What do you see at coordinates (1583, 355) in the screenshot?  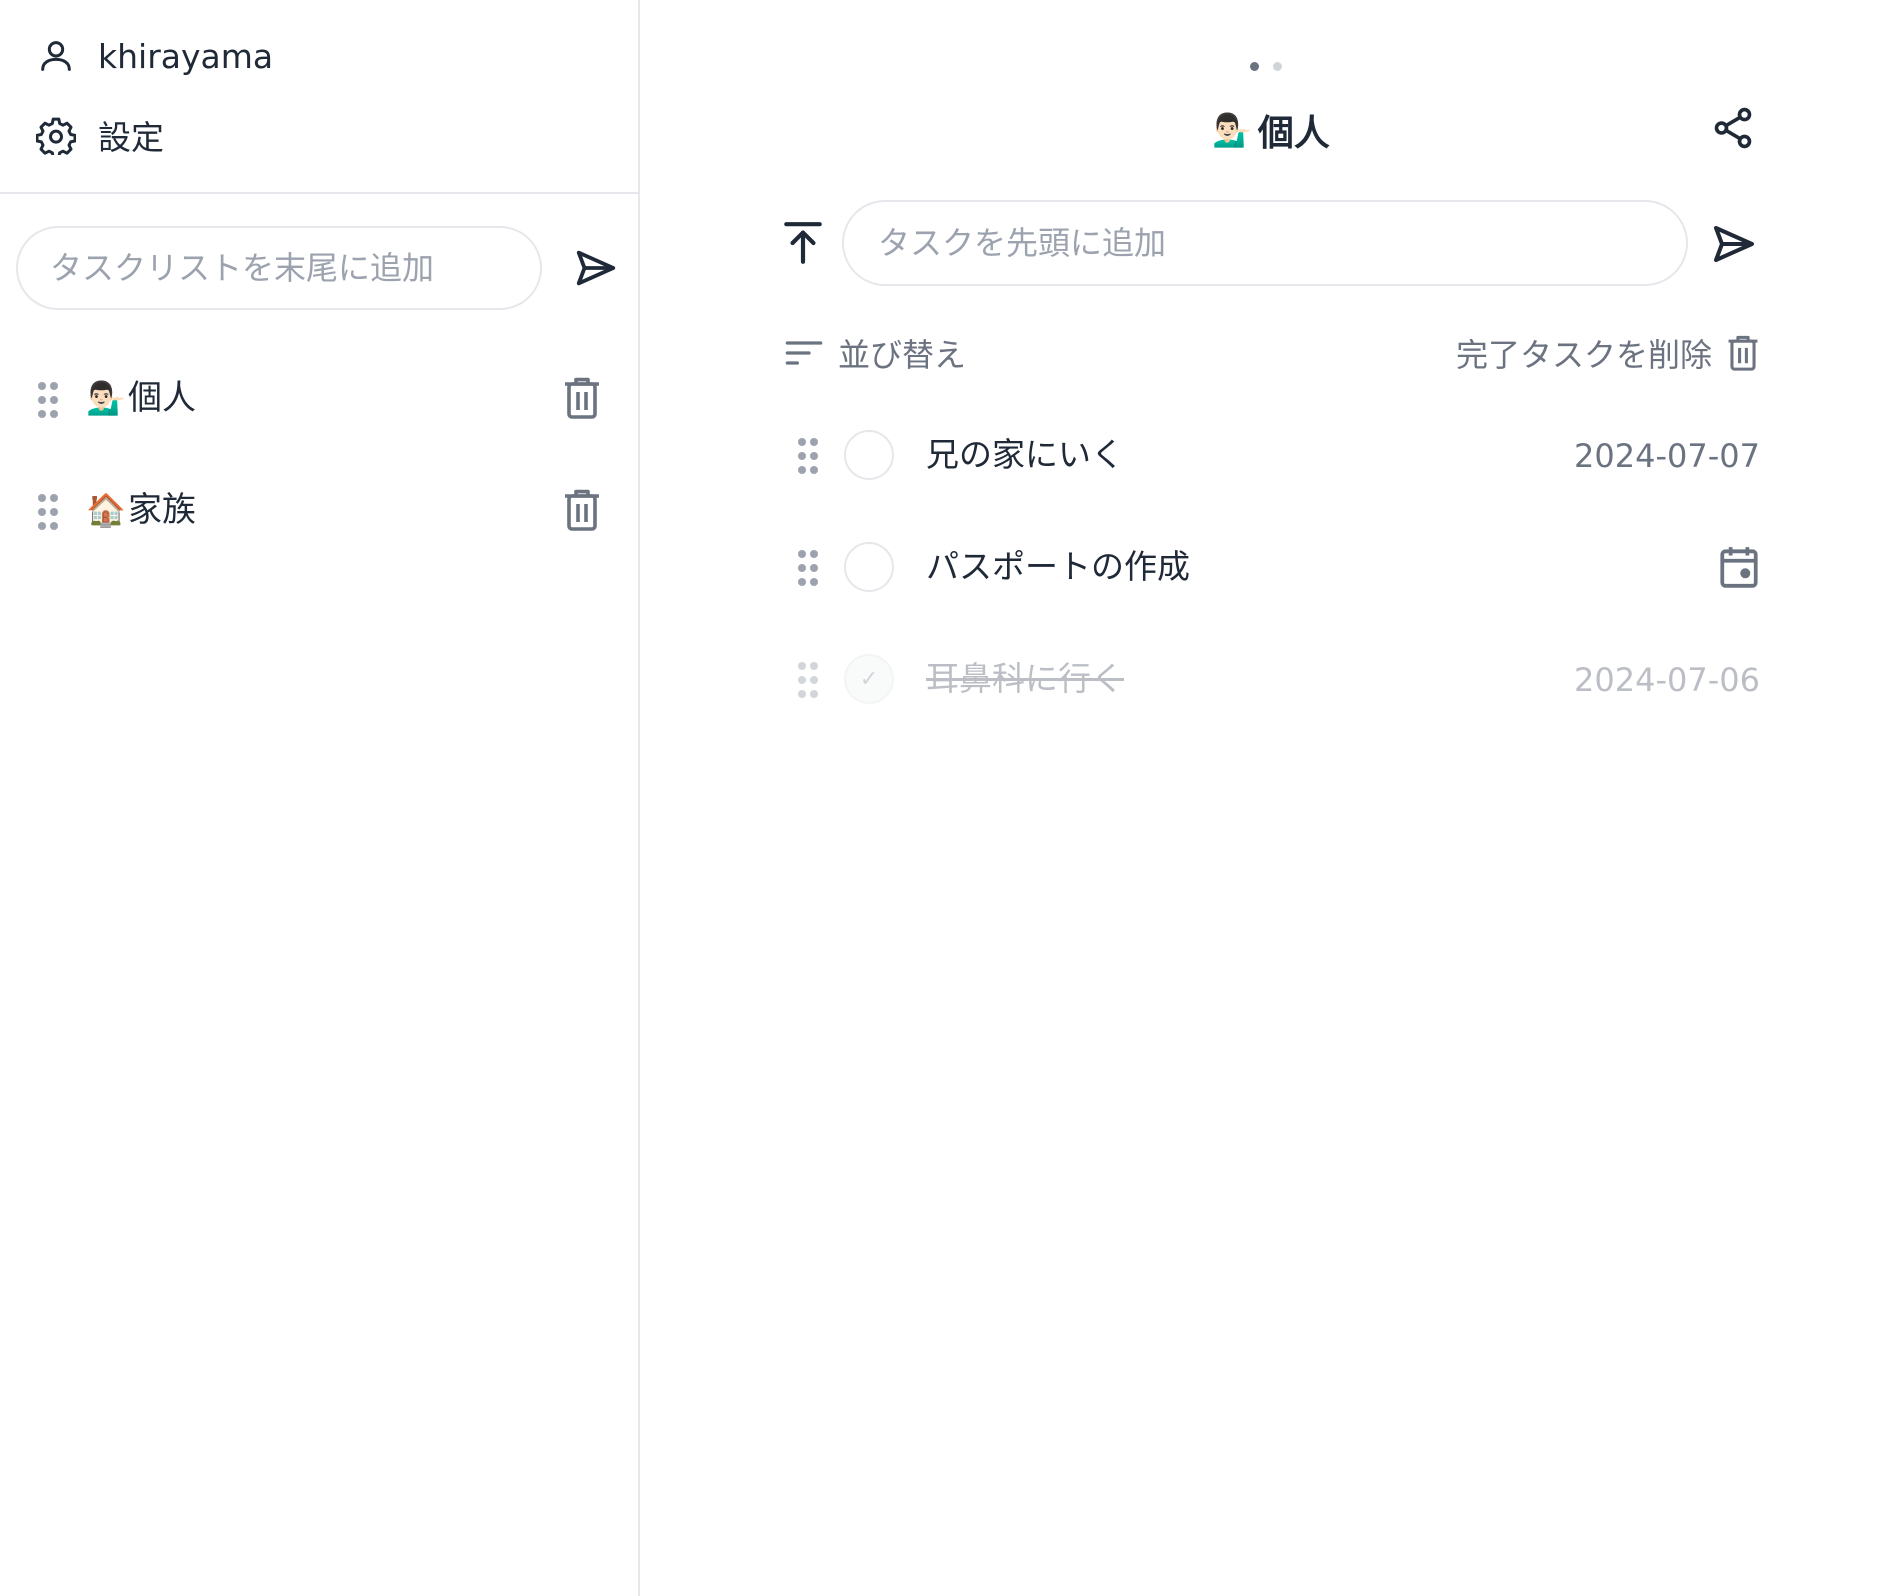 I see `clear-completed-label: 完了タスクを削除` at bounding box center [1583, 355].